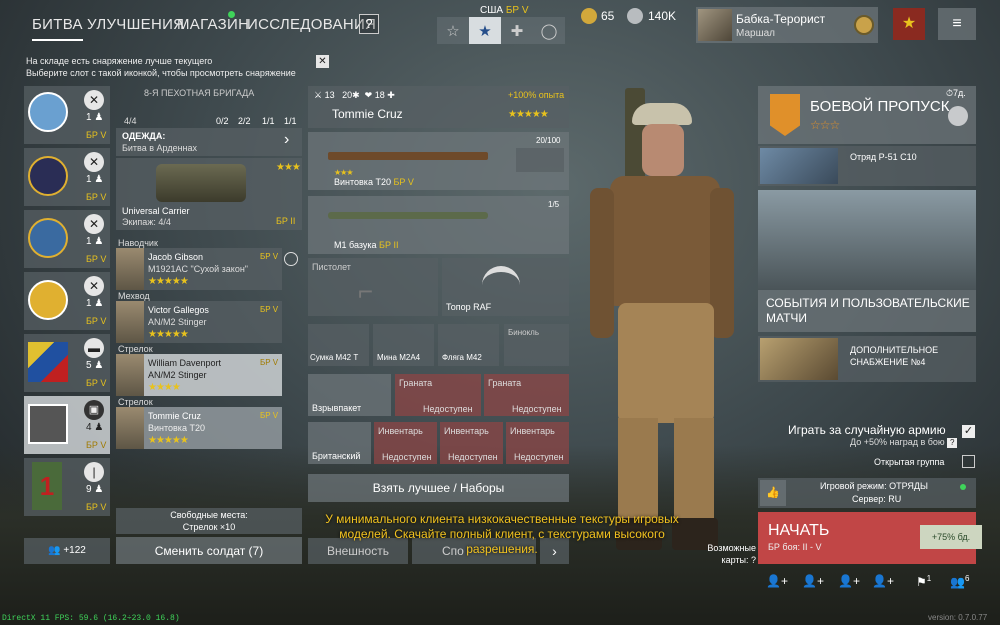  What do you see at coordinates (231, 14) in the screenshot?
I see `shop-notification-dot` at bounding box center [231, 14].